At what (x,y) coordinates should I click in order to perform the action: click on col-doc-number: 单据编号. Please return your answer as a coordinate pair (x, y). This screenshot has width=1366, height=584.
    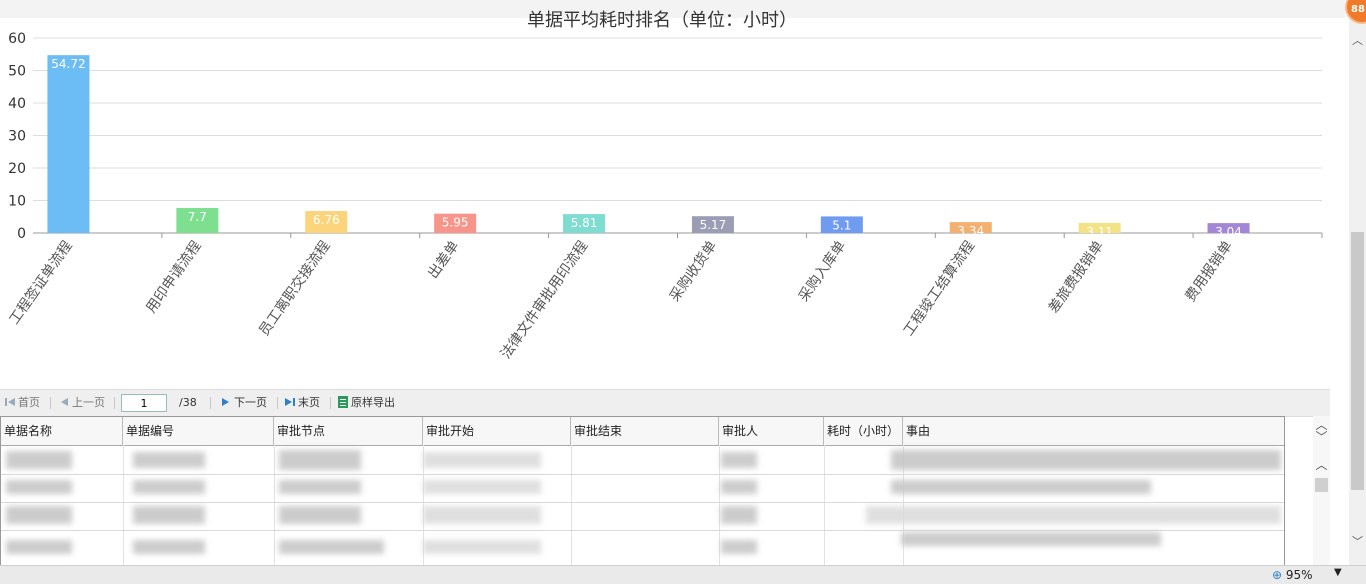
    Looking at the image, I should click on (198, 431).